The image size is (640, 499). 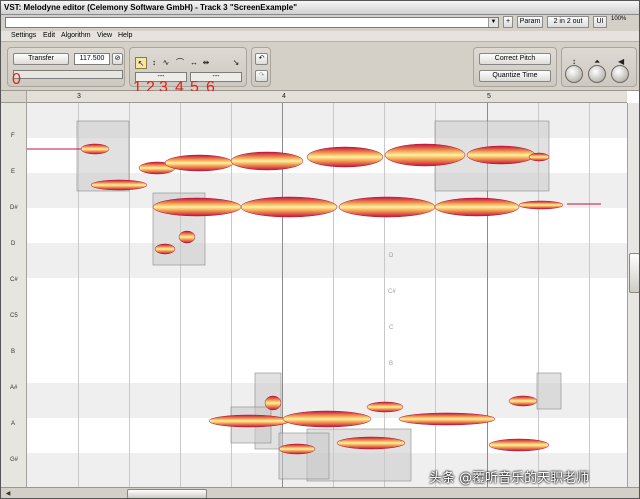 What do you see at coordinates (13, 172) in the screenshot?
I see `pitch-label-e: E` at bounding box center [13, 172].